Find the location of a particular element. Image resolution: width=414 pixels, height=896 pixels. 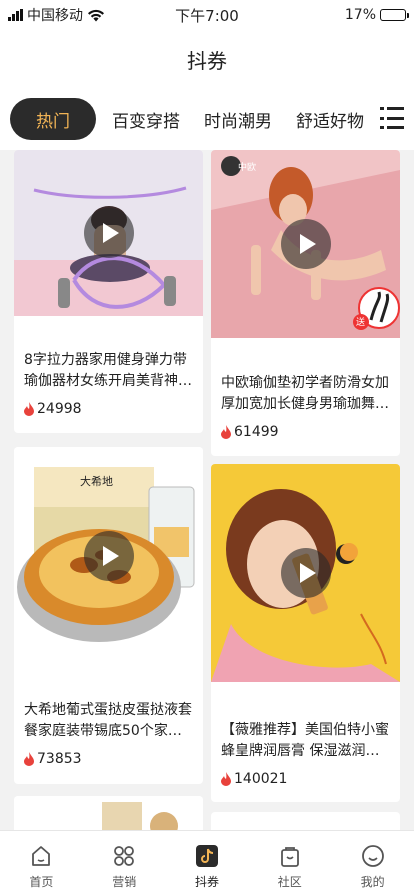

signal-icon is located at coordinates (15, 15).